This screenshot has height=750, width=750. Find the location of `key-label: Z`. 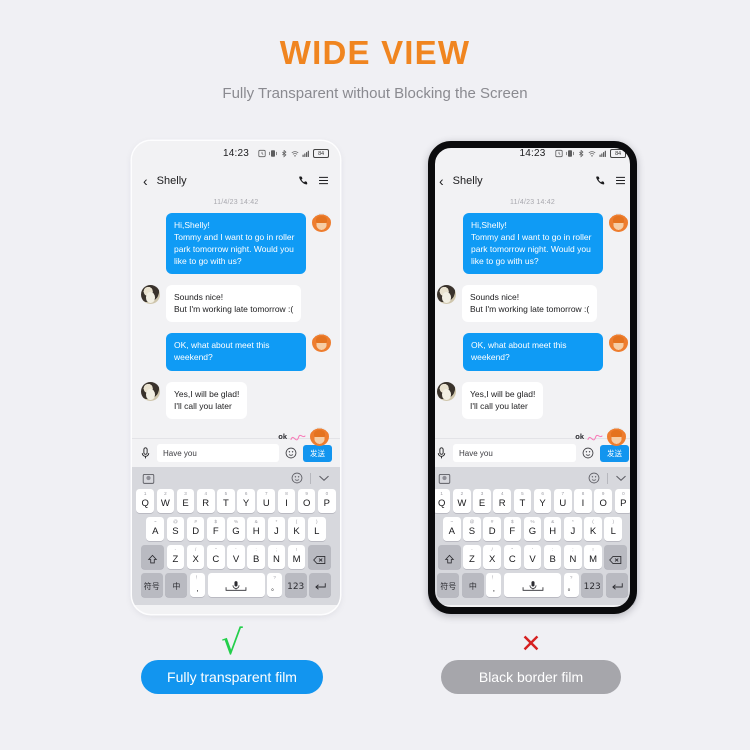

key-label: Z is located at coordinates (472, 559).